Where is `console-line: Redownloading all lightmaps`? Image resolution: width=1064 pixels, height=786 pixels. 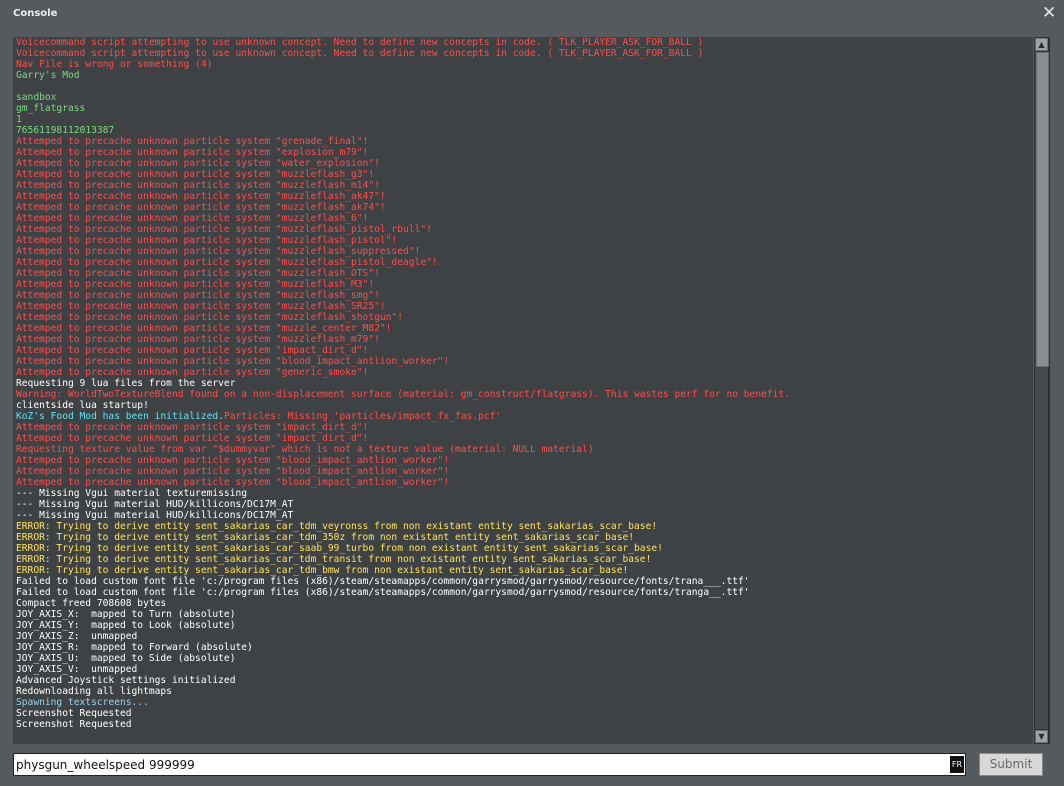 console-line: Redownloading all lightmaps is located at coordinates (94, 691).